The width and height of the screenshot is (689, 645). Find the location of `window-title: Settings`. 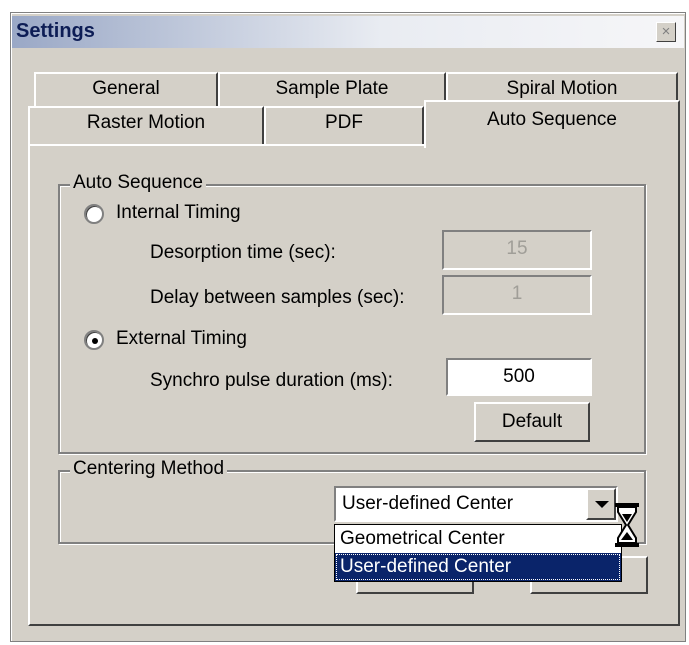

window-title: Settings is located at coordinates (55, 31).